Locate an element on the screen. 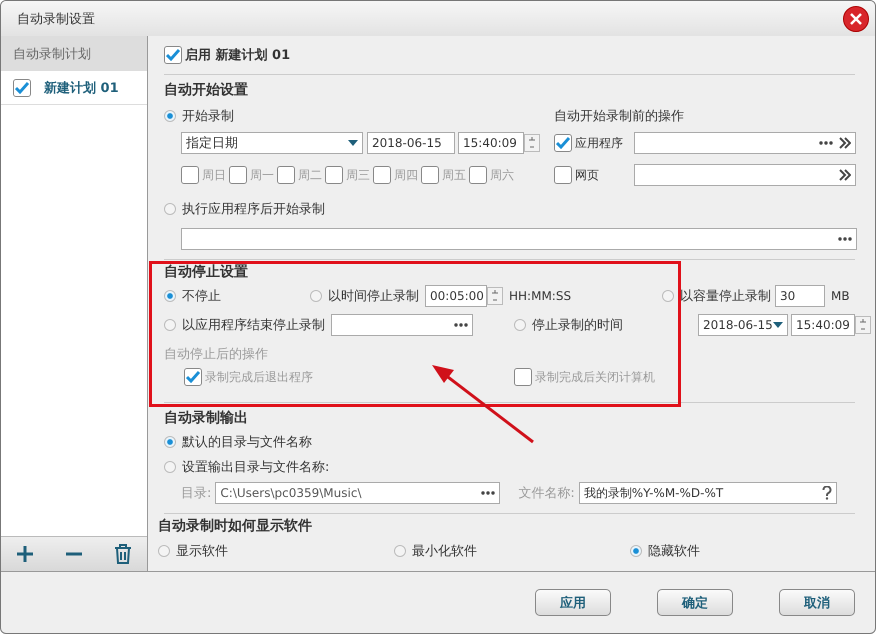 The height and width of the screenshot is (634, 876). action-label: 应用程序 is located at coordinates (599, 143).